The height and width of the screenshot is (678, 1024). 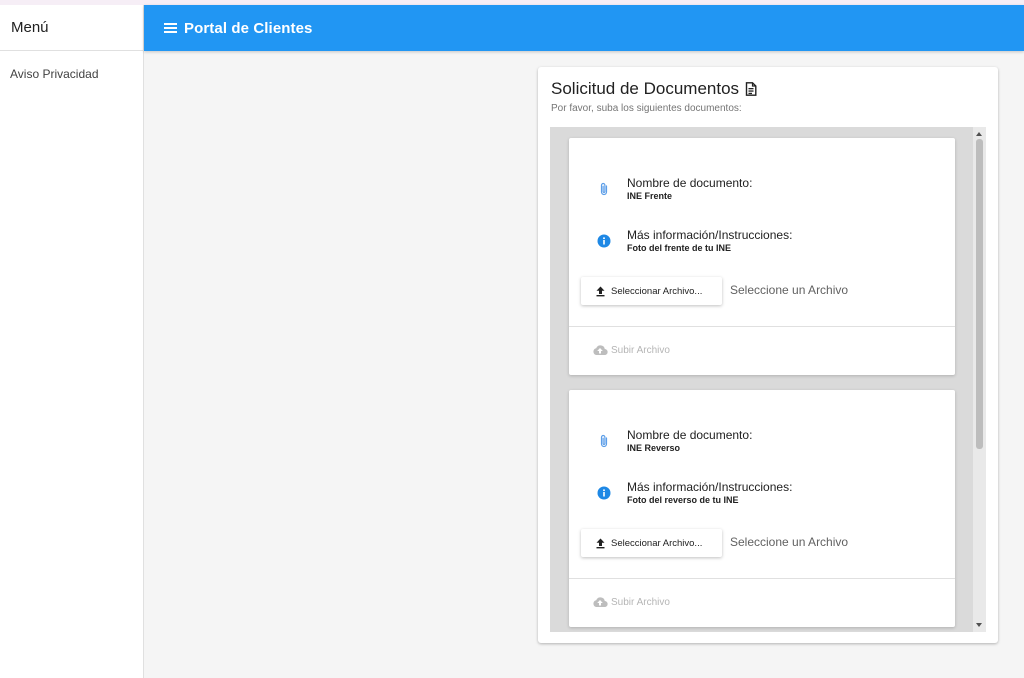 What do you see at coordinates (654, 448) in the screenshot?
I see `document-name-value: INE Reverso` at bounding box center [654, 448].